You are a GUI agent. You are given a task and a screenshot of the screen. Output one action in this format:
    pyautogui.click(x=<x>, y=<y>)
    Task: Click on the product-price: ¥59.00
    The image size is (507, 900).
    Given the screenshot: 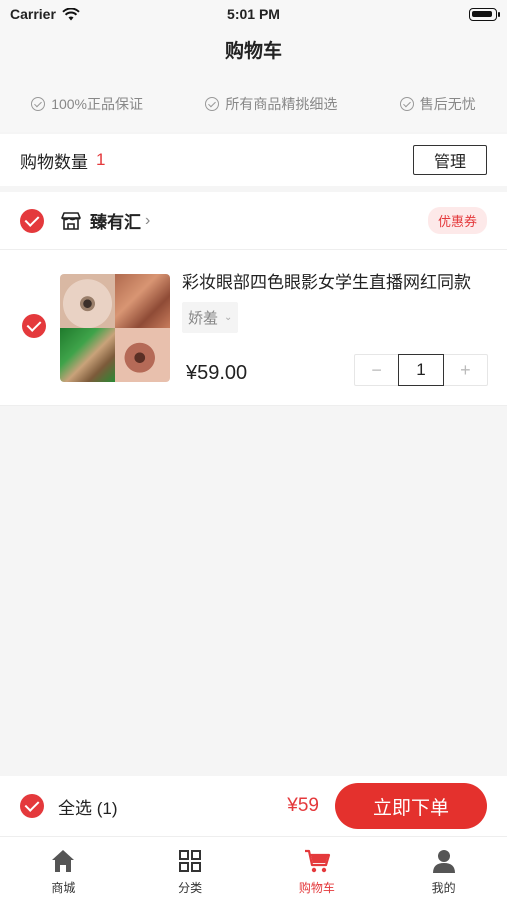 What is the action you would take?
    pyautogui.click(x=217, y=373)
    